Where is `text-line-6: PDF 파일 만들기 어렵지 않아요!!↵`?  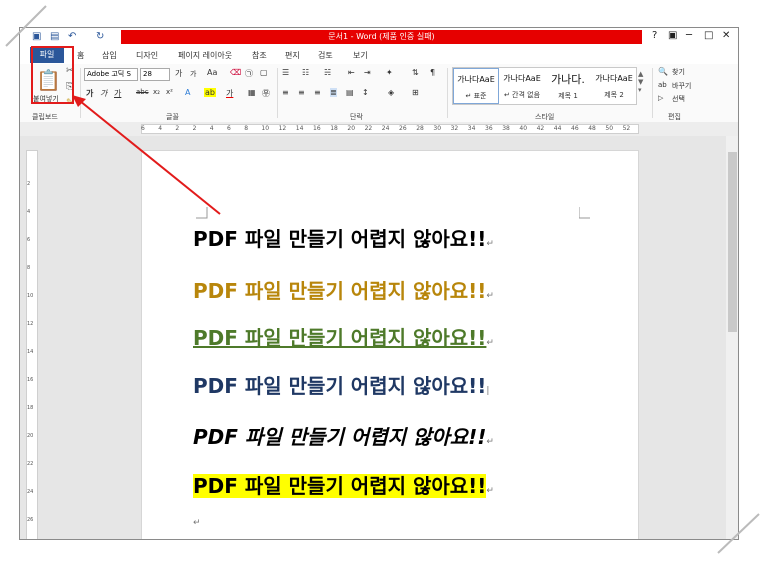
text-line-6: PDF 파일 만들기 어렵지 않아요!!↵ is located at coordinates (343, 488).